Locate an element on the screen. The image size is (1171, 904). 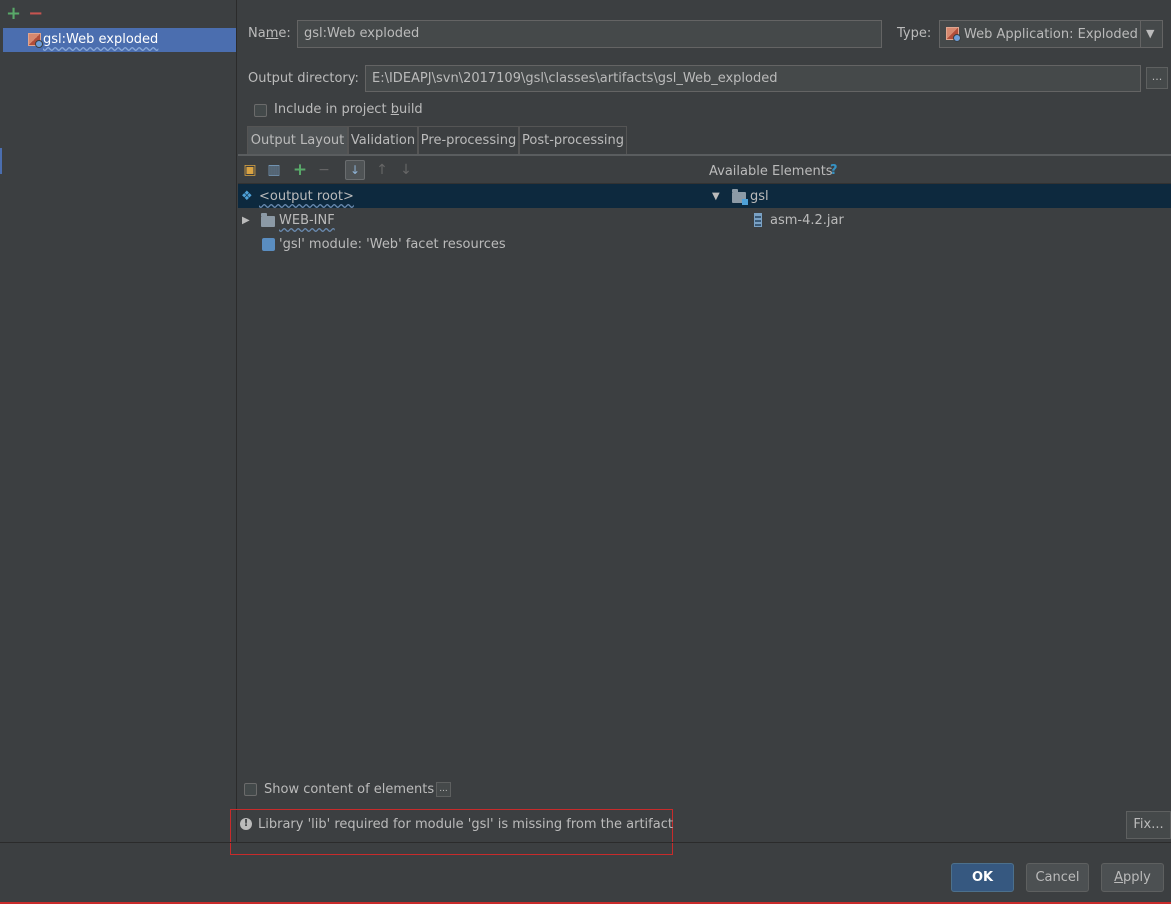
web-inf-item: WEB-INF is located at coordinates (307, 220).